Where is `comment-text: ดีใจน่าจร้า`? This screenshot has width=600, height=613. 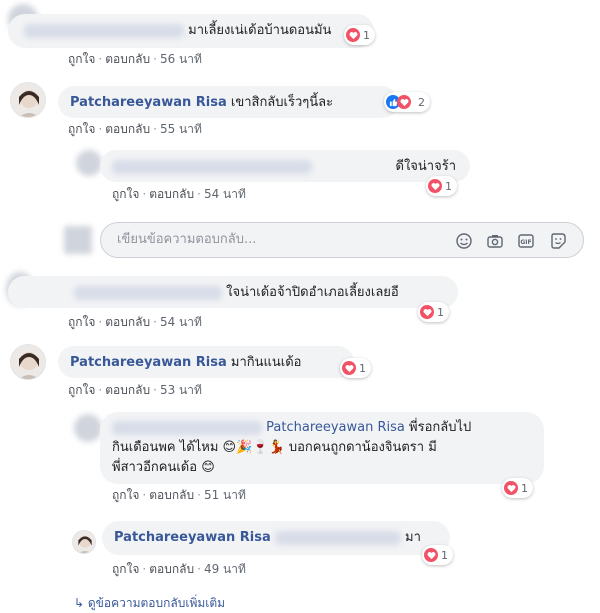 comment-text: ดีใจน่าจร้า is located at coordinates (426, 166).